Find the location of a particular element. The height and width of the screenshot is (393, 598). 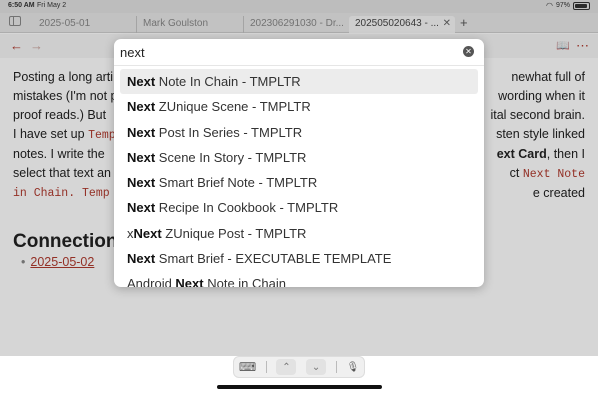

palette-result: Next Post In Series - TMPLTR is located at coordinates (299, 132).